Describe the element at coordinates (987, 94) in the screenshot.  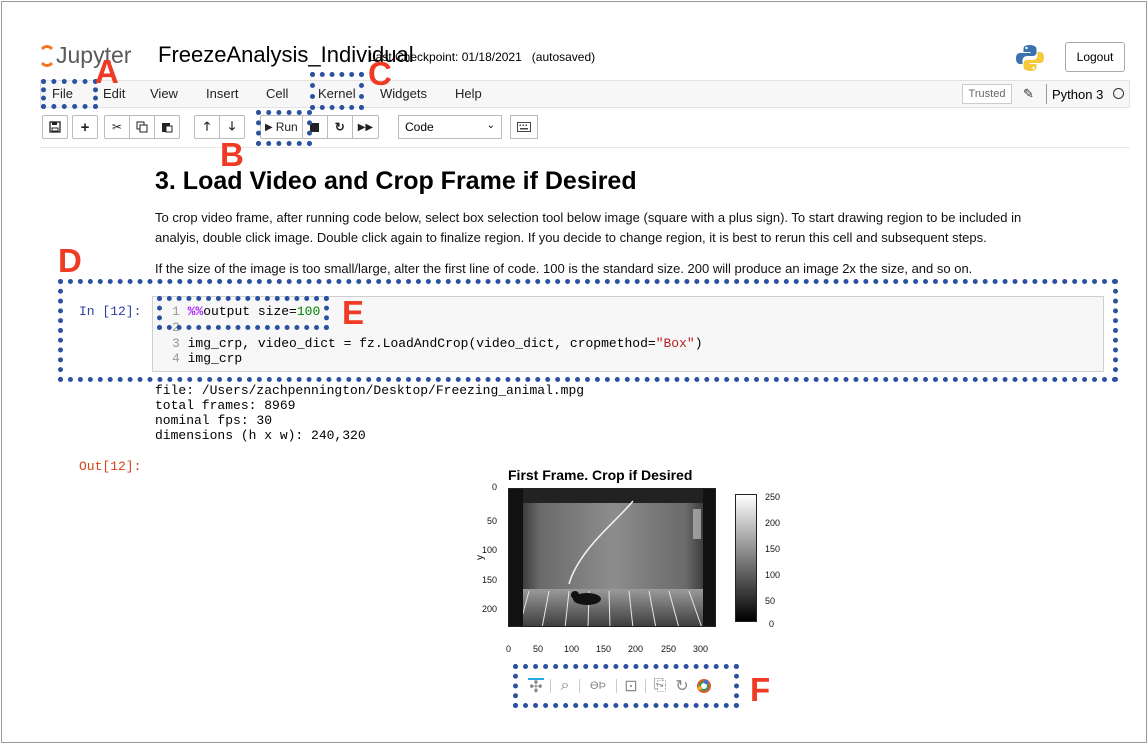
I see `trusted-indicator: Trusted` at that location.